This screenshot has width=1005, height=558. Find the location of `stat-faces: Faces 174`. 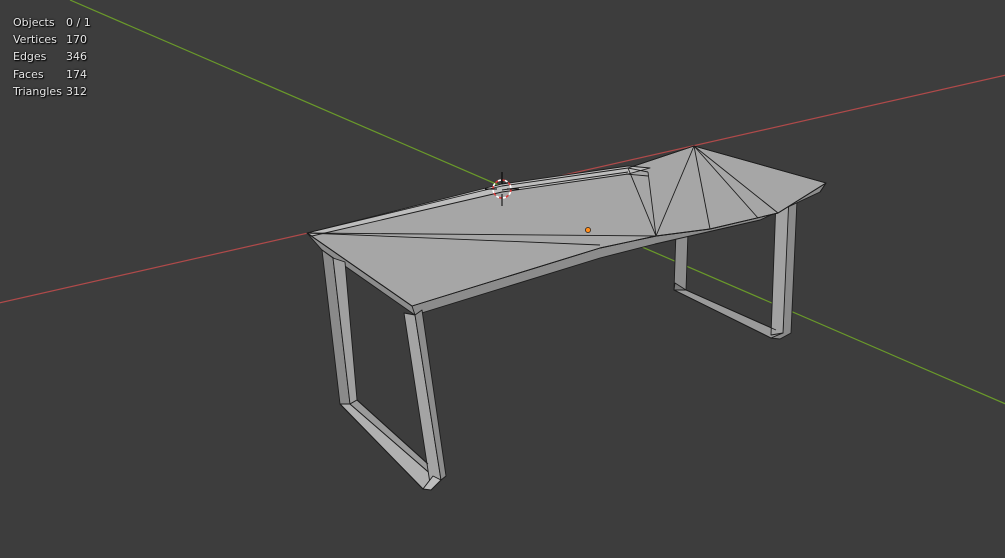

stat-faces: Faces 174 is located at coordinates (52, 74).